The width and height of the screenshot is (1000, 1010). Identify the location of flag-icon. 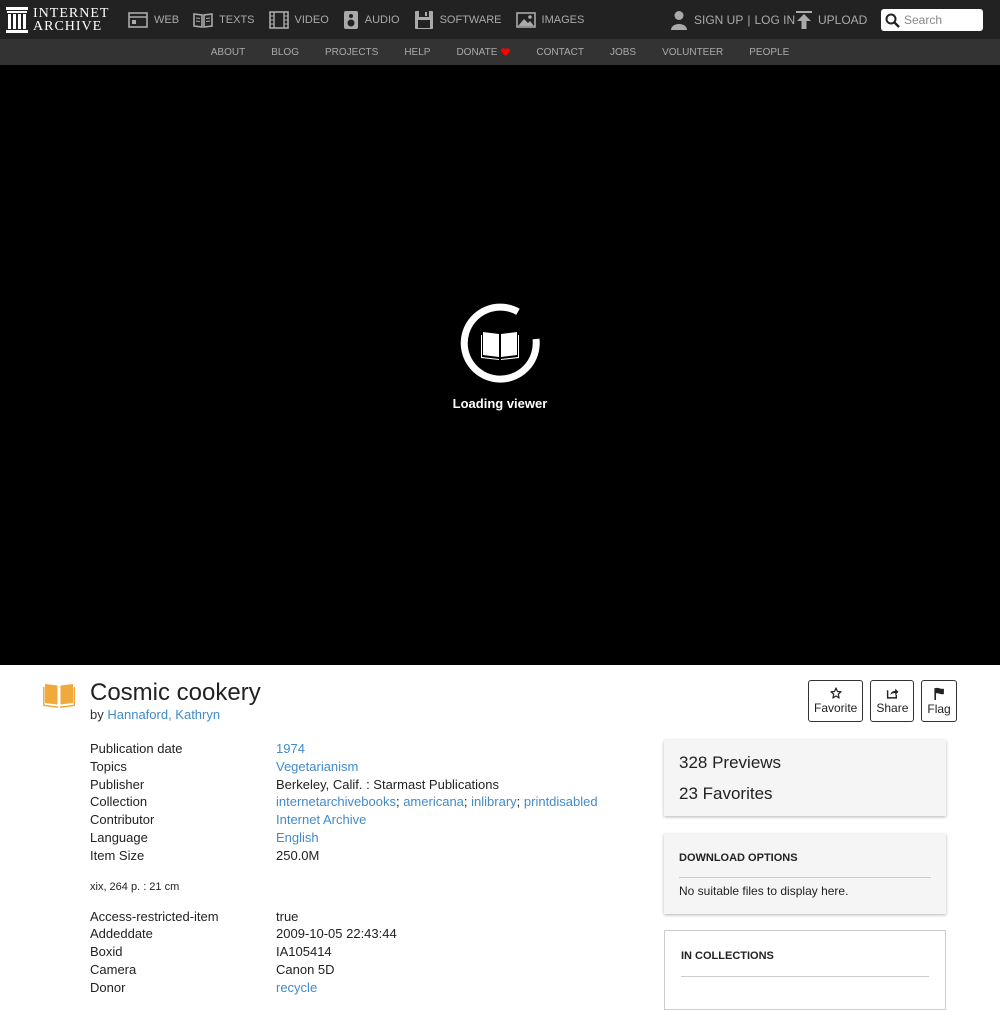
(939, 693).